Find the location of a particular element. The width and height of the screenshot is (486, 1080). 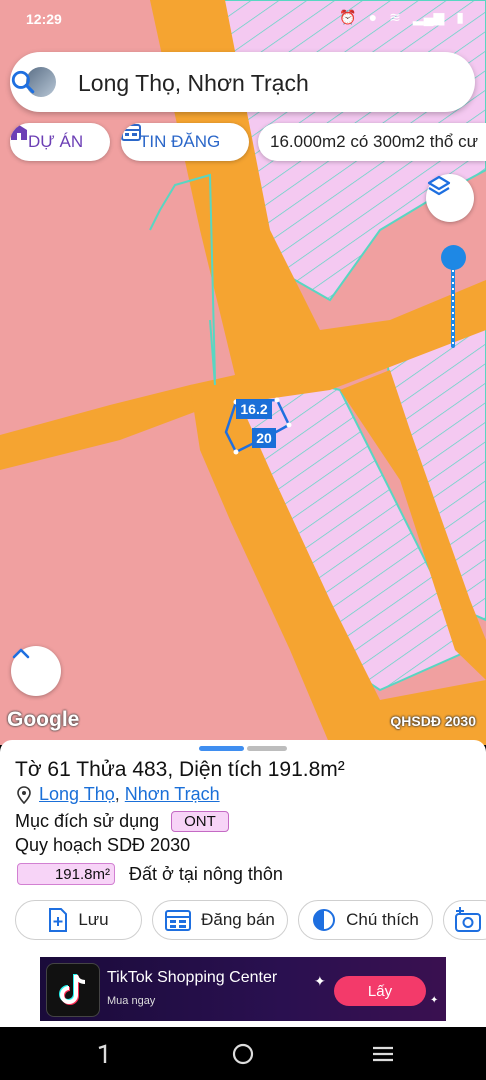

contrast-icon is located at coordinates (324, 920).